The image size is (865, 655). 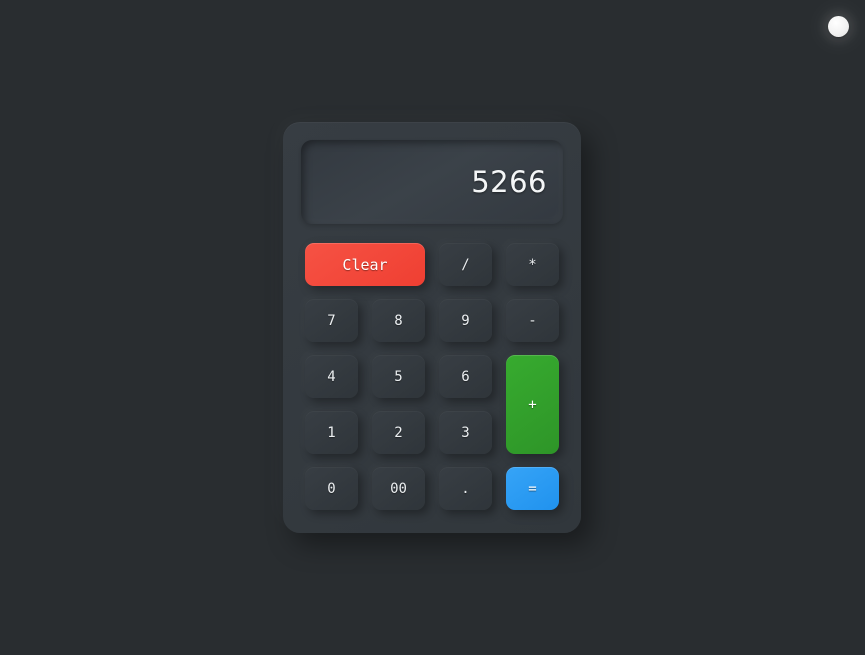 I want to click on key-2: 2, so click(x=398, y=432).